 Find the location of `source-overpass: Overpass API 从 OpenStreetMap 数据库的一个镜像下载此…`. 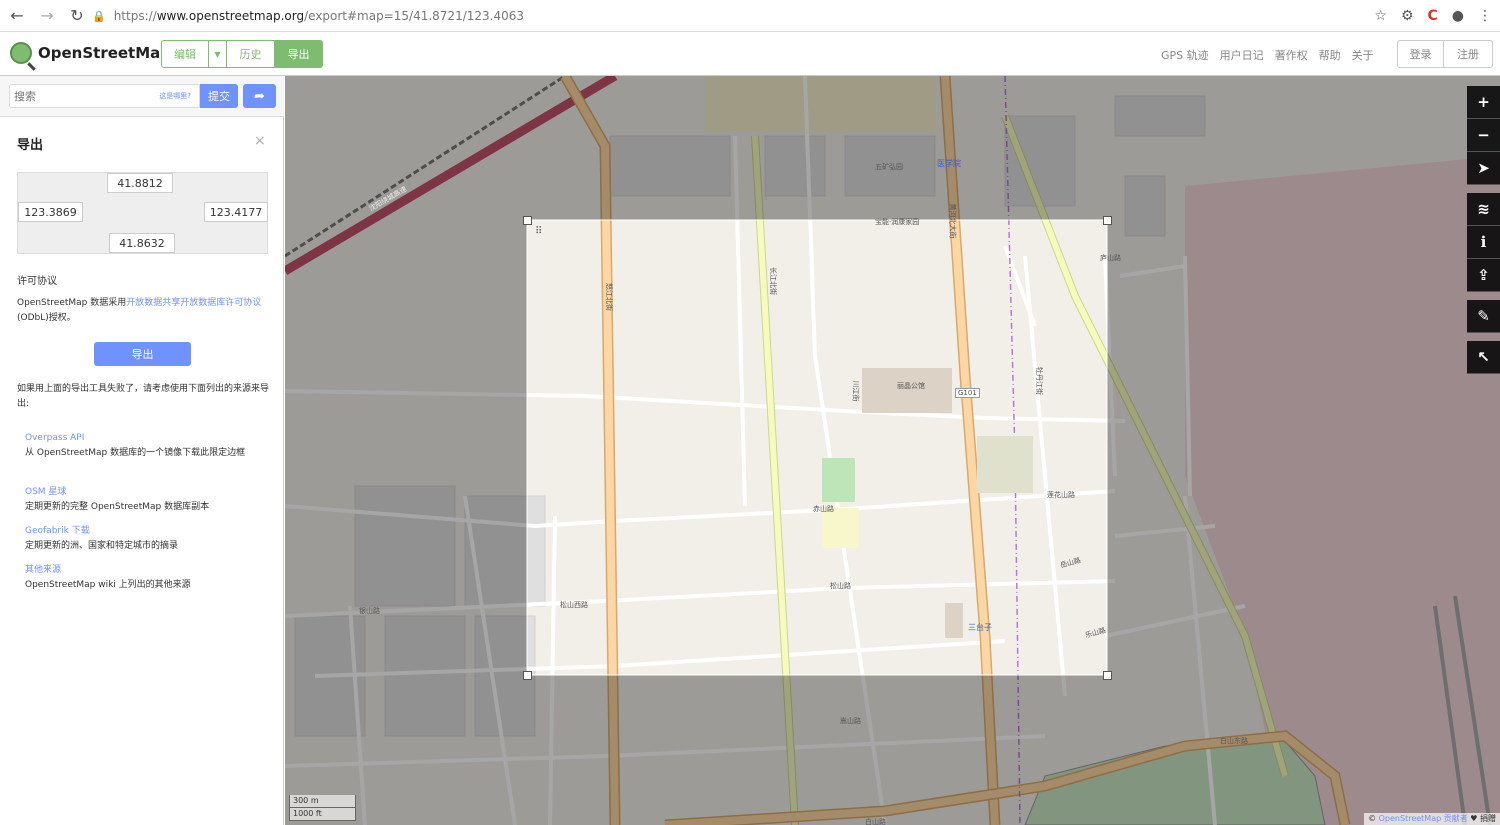

source-overpass: Overpass API 从 OpenStreetMap 数据库的一个镜像下载此… is located at coordinates (140, 446).